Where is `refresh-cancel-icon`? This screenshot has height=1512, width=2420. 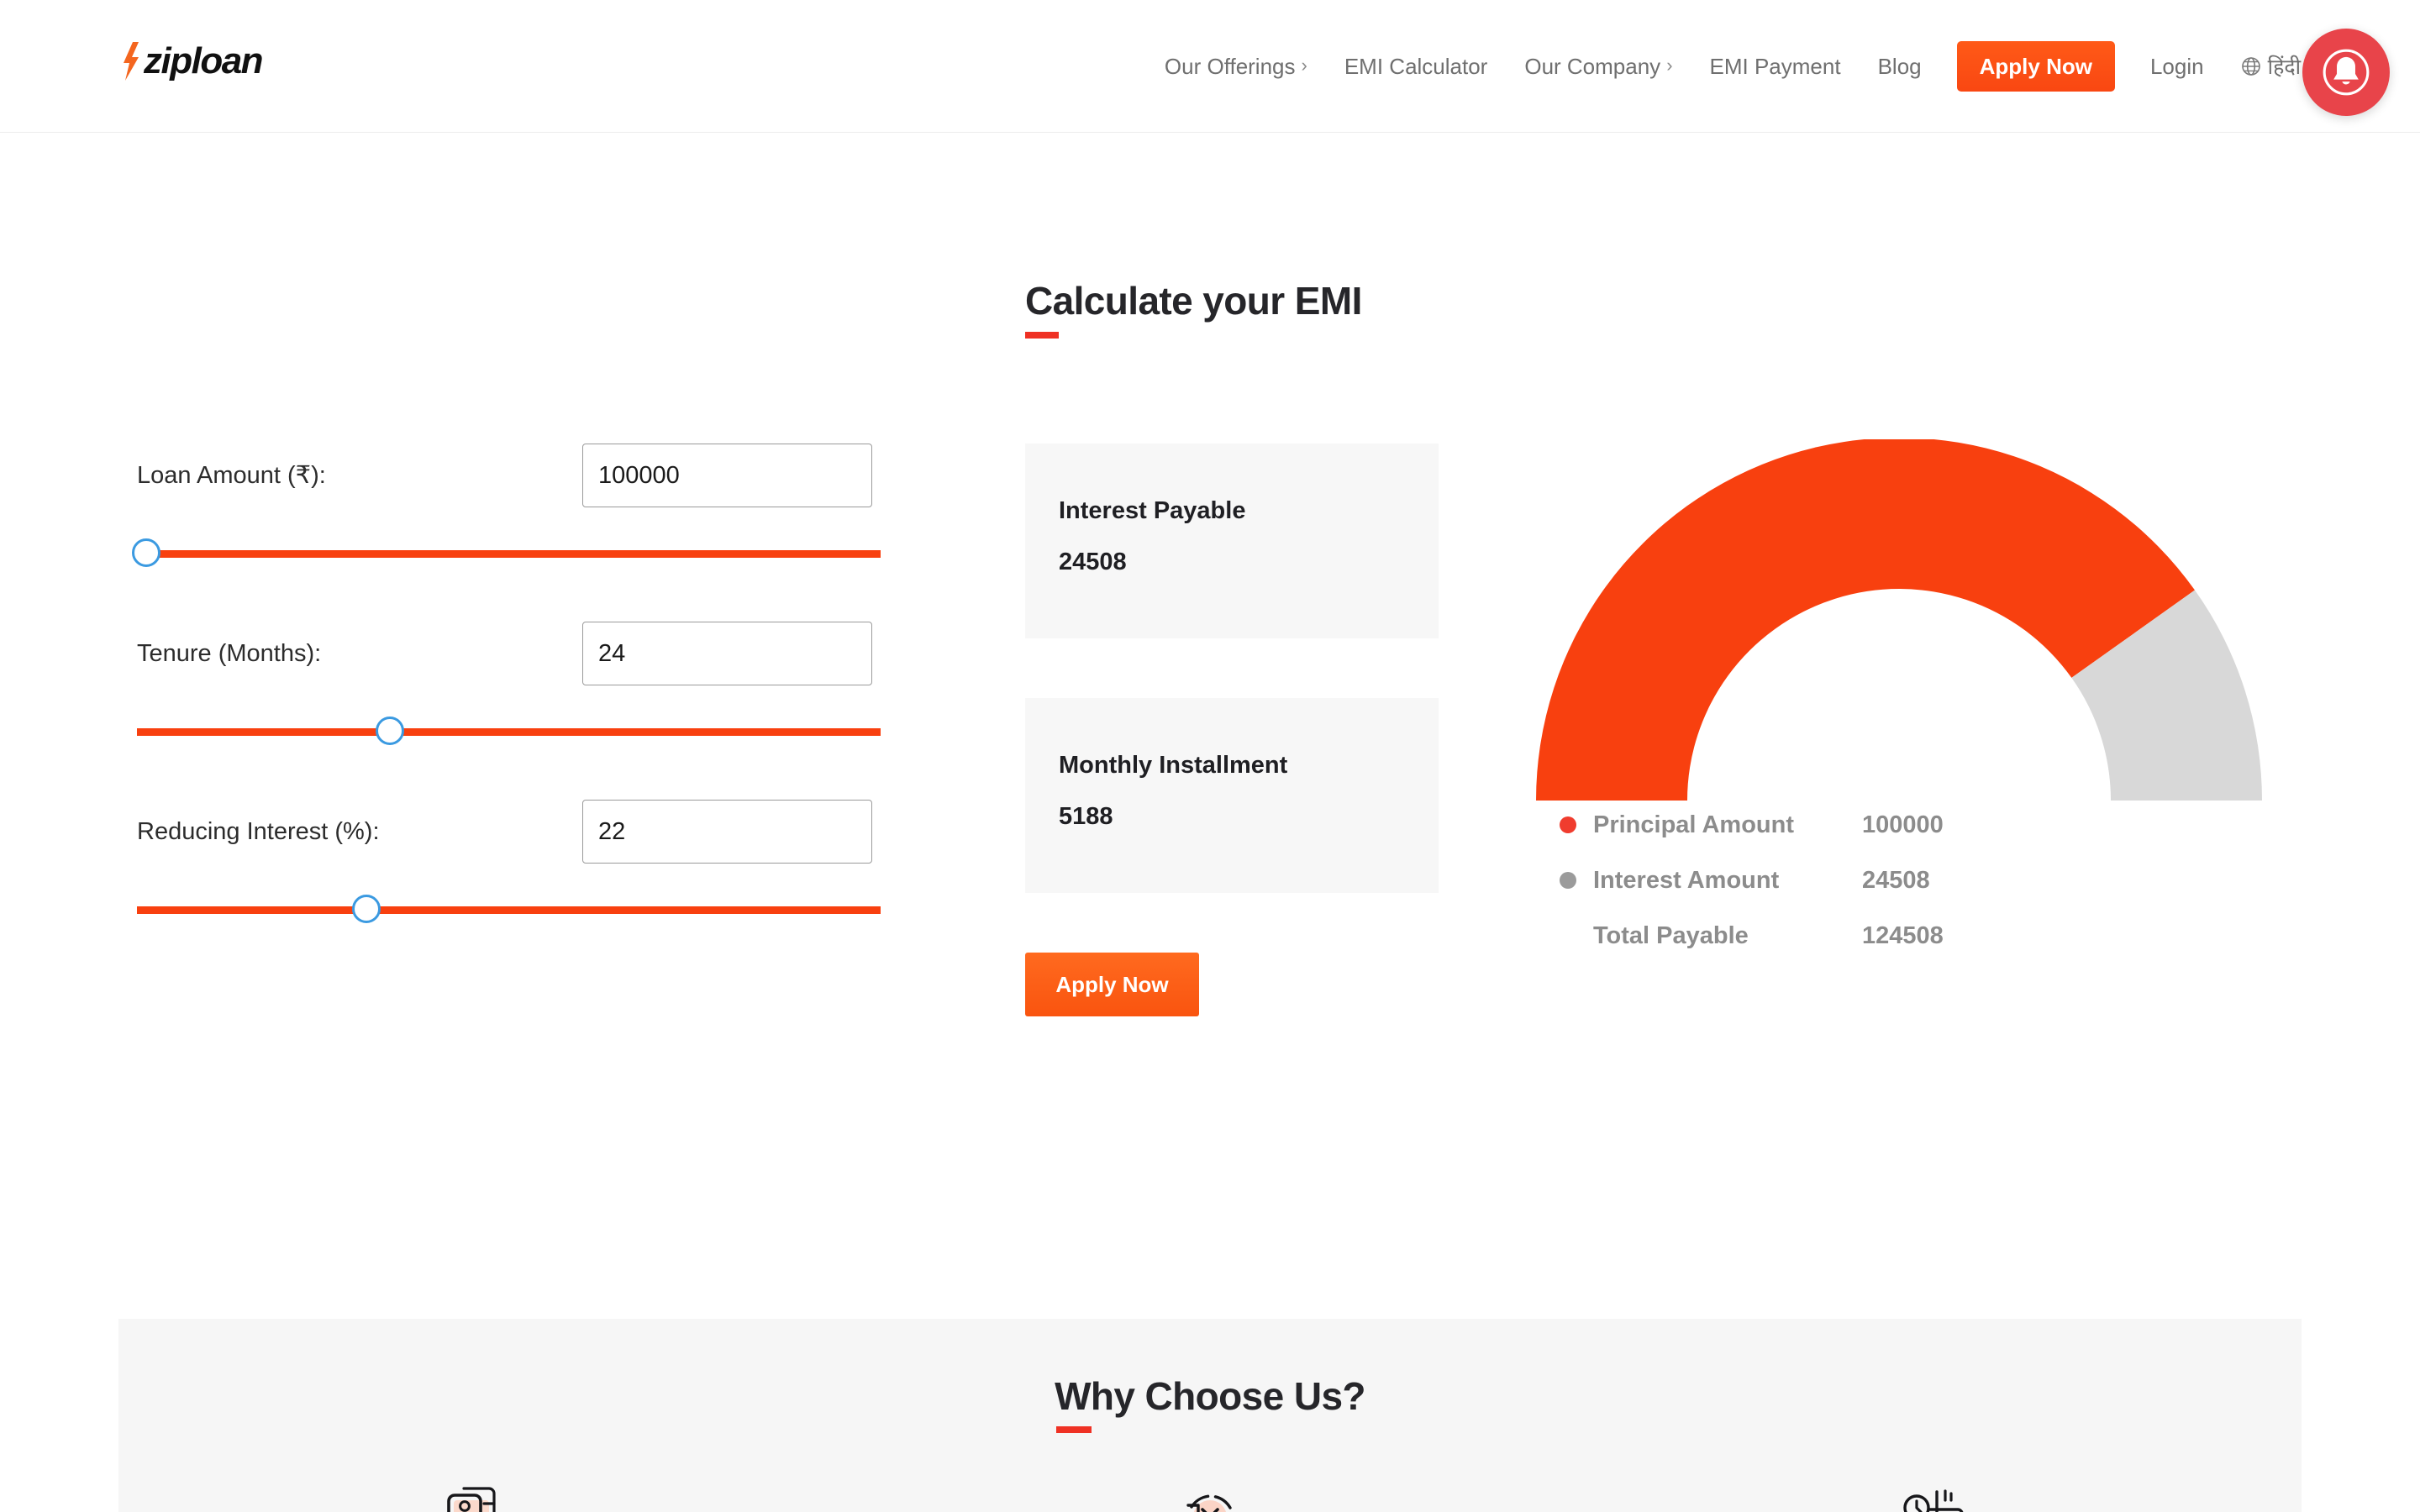 refresh-cancel-icon is located at coordinates (1209, 1503).